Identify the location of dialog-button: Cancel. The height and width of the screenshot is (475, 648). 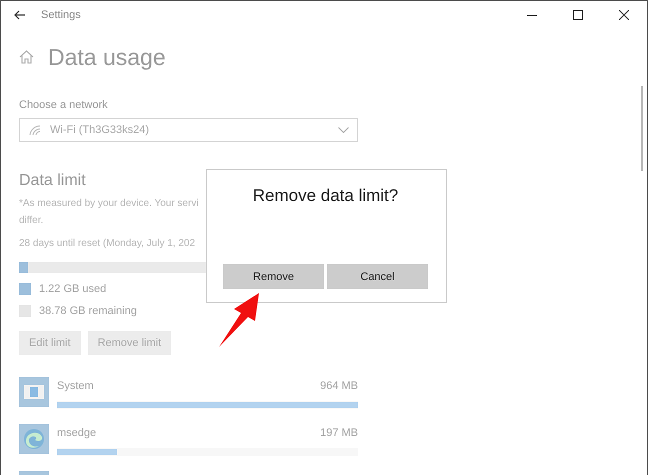
(377, 276).